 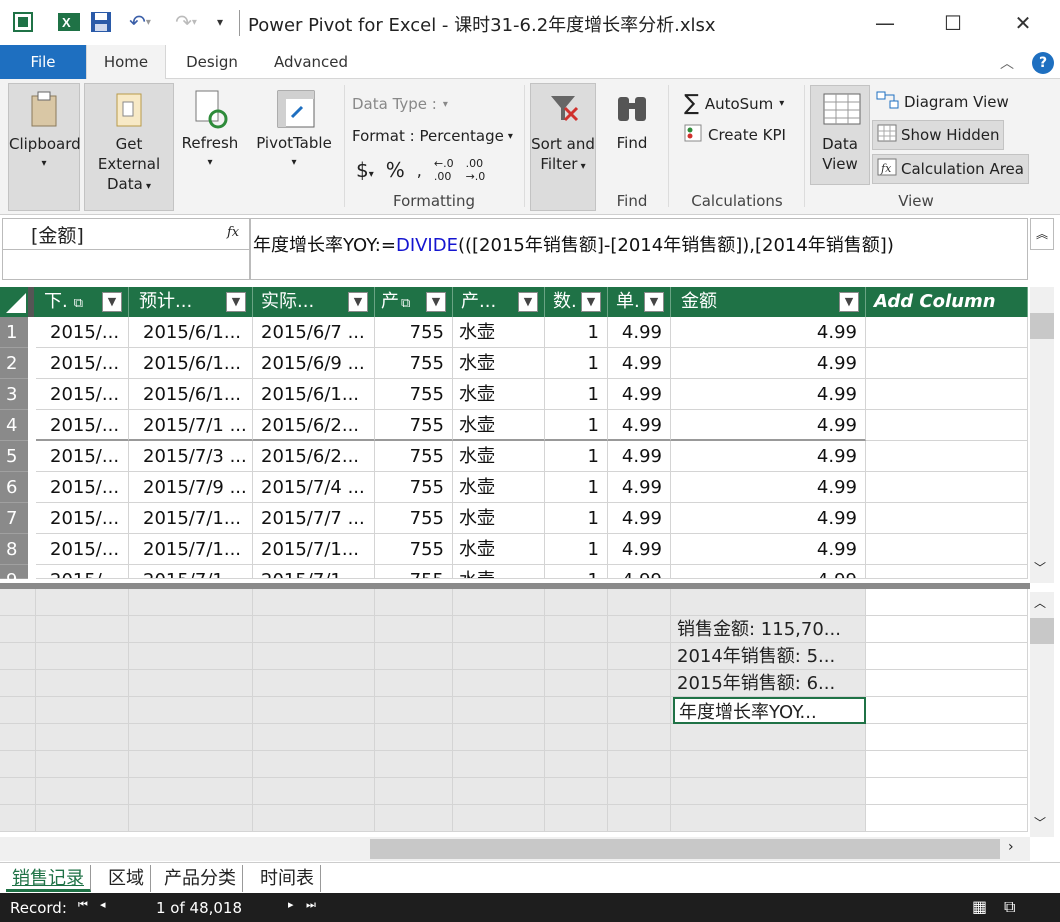 What do you see at coordinates (14, 332) in the screenshot?
I see `row-number: 1` at bounding box center [14, 332].